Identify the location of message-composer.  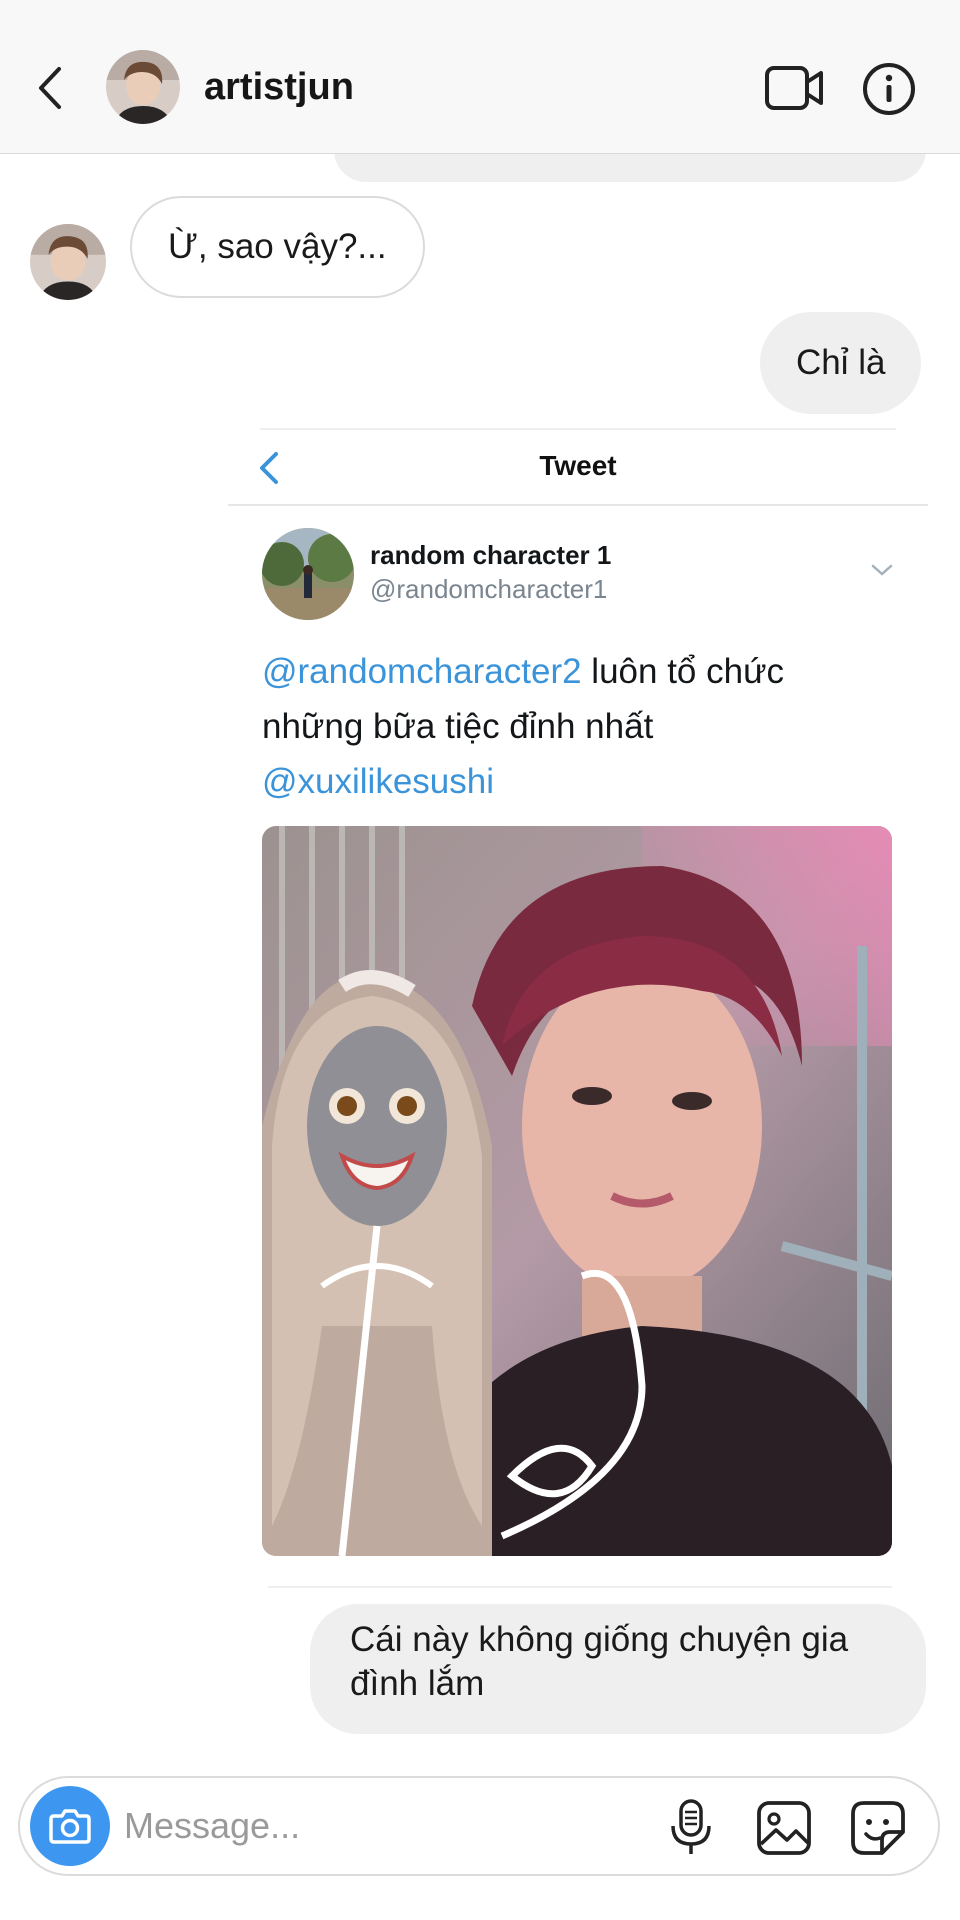
(479, 1826).